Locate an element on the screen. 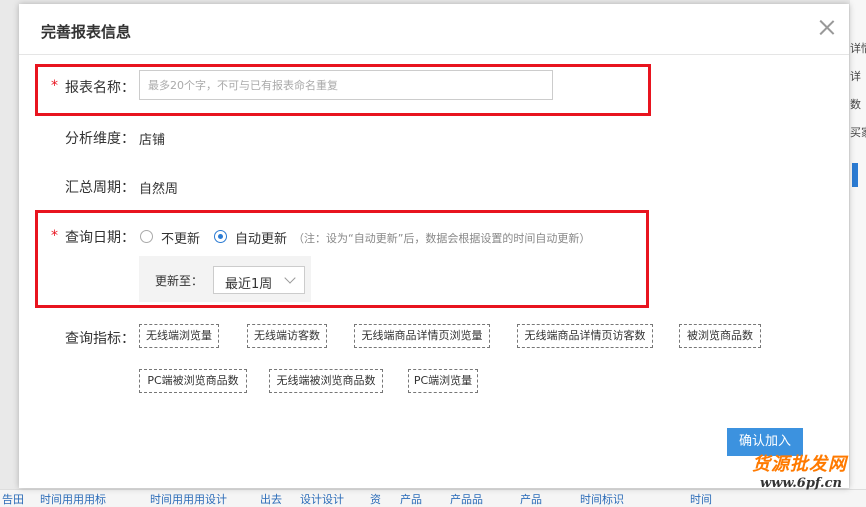 This screenshot has height=507, width=866. radio-no-update is located at coordinates (146, 236).